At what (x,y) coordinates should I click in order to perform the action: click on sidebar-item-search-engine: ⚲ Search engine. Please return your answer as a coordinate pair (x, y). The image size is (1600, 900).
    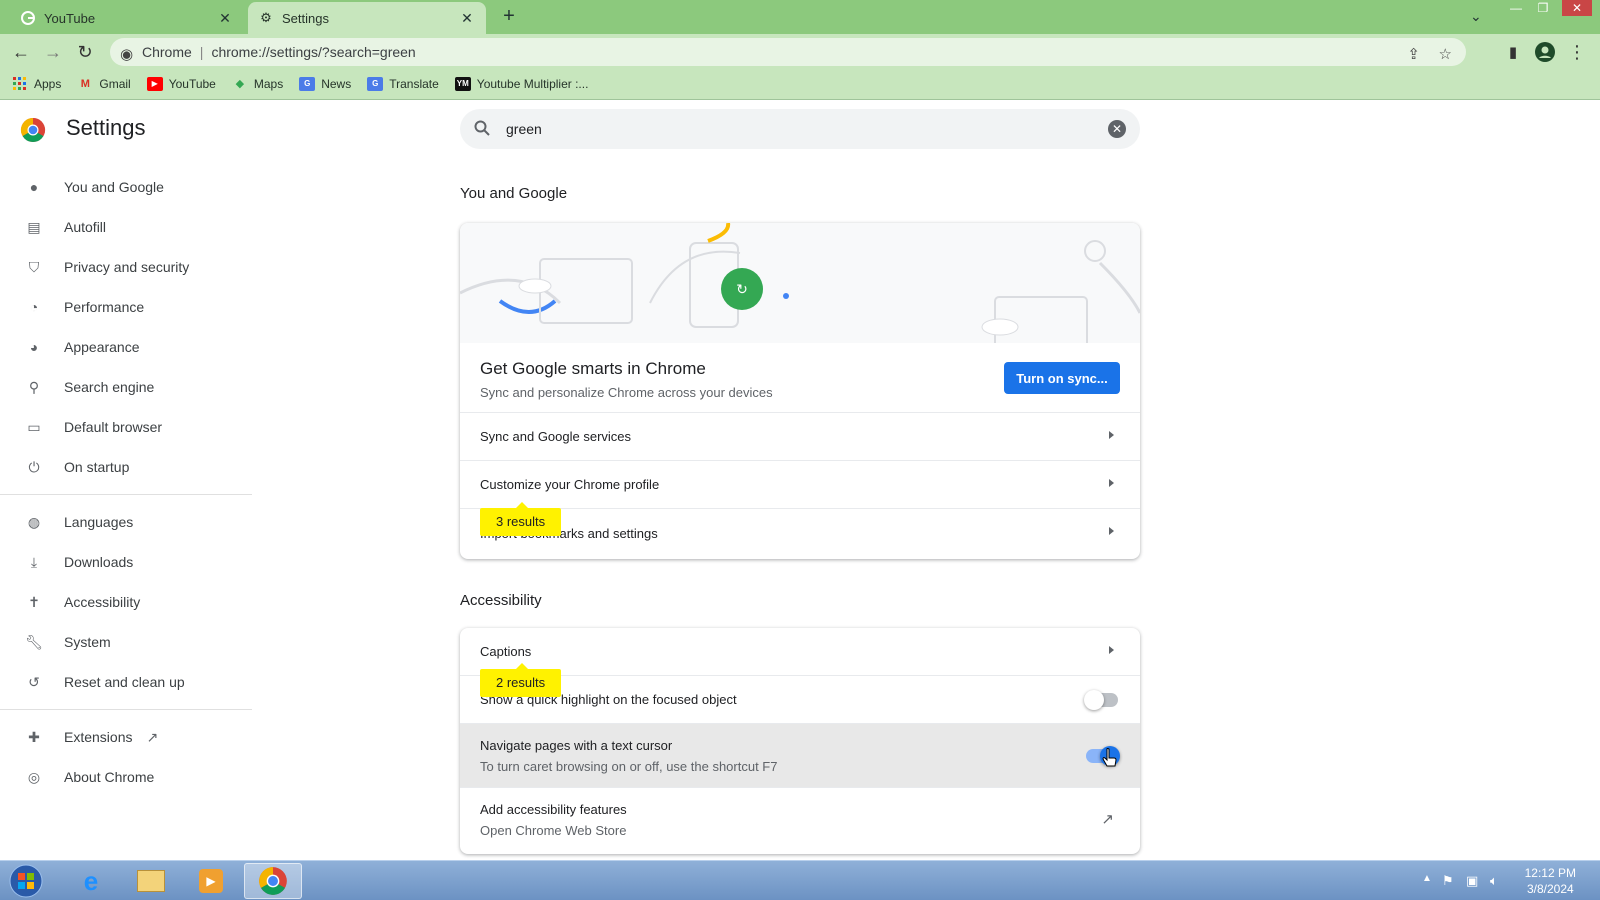
    Looking at the image, I should click on (126, 387).